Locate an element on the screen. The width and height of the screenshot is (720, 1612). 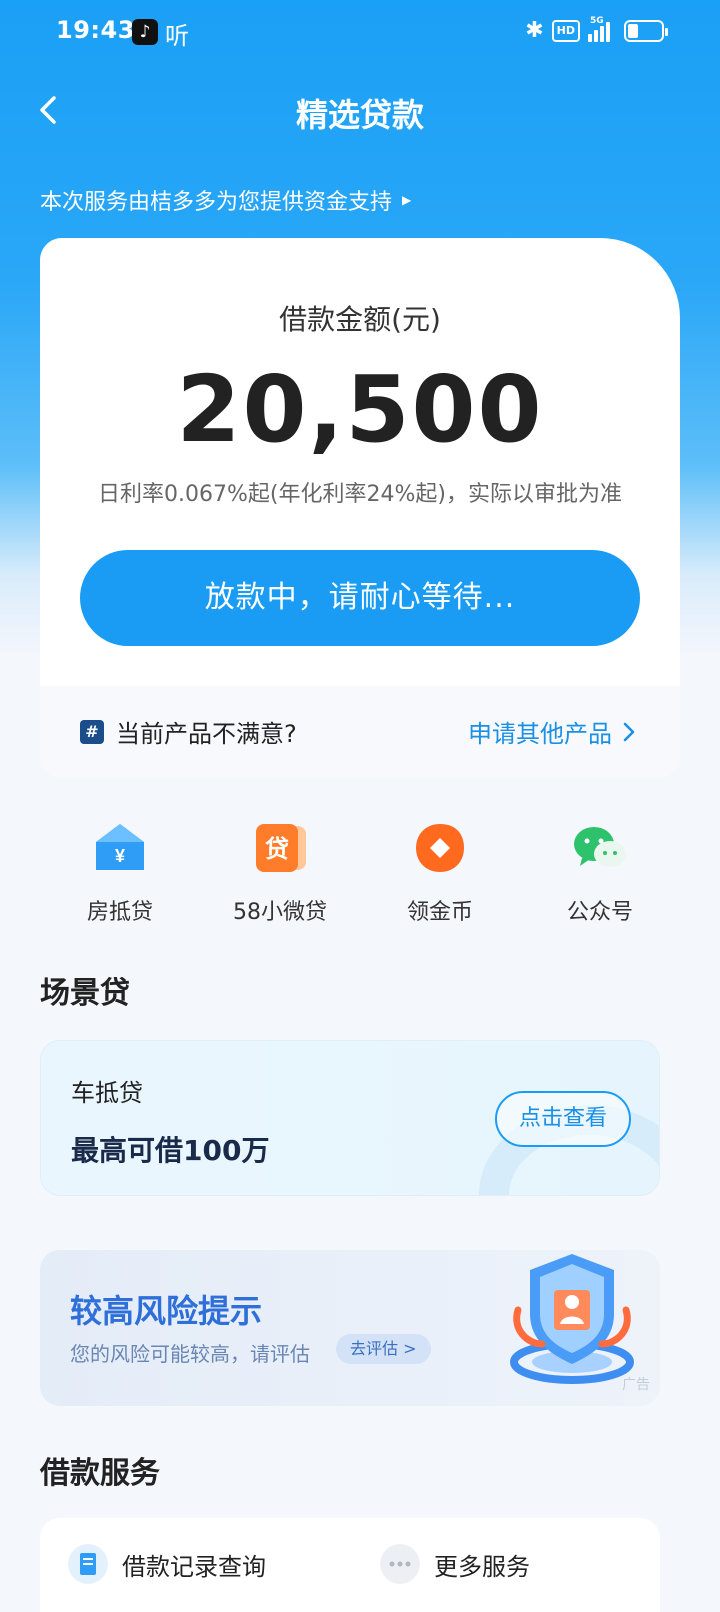
interest-rate-text: 日利率0.067%起(年化利率24%起)，实际以审批为准 is located at coordinates (360, 494).